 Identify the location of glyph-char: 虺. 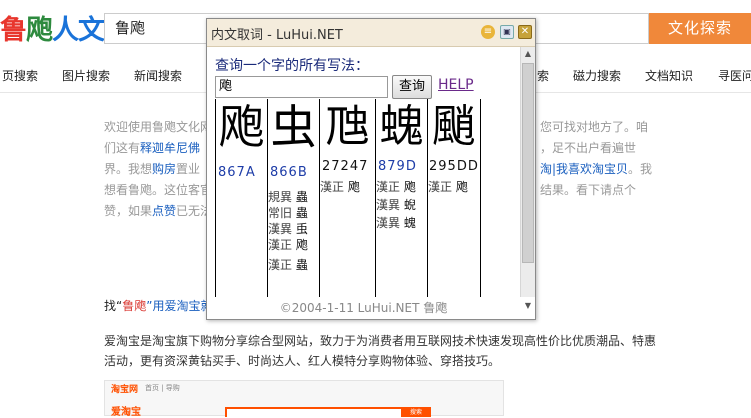
(347, 126).